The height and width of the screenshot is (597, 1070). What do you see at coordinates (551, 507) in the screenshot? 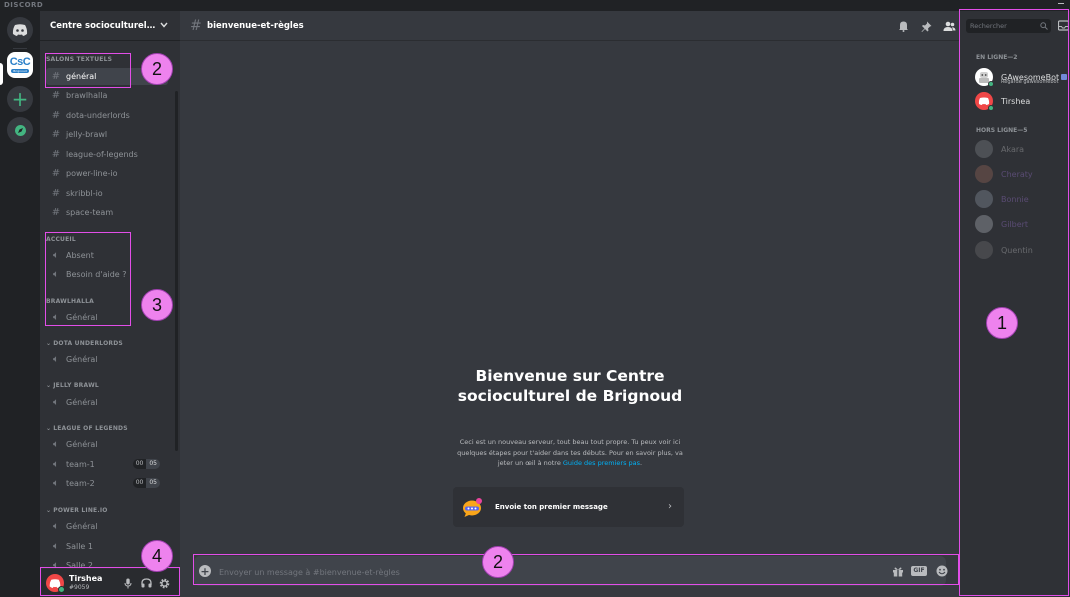
I see `first-message-label: Envoie ton premier message` at bounding box center [551, 507].